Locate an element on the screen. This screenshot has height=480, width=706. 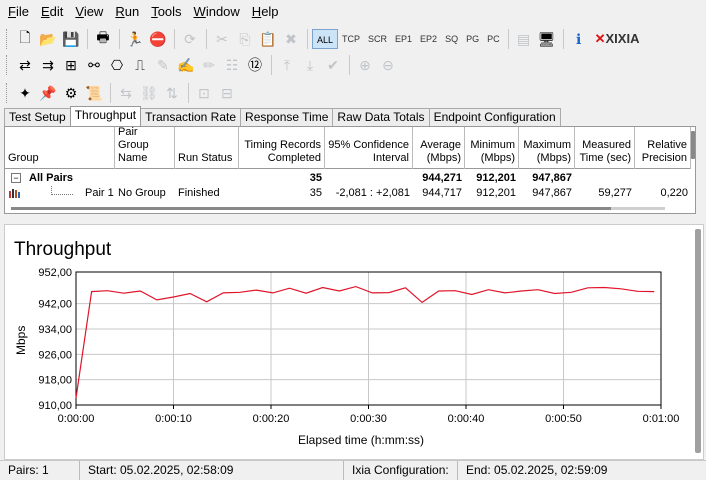
filter-scr-button: SCR is located at coordinates (377, 39).